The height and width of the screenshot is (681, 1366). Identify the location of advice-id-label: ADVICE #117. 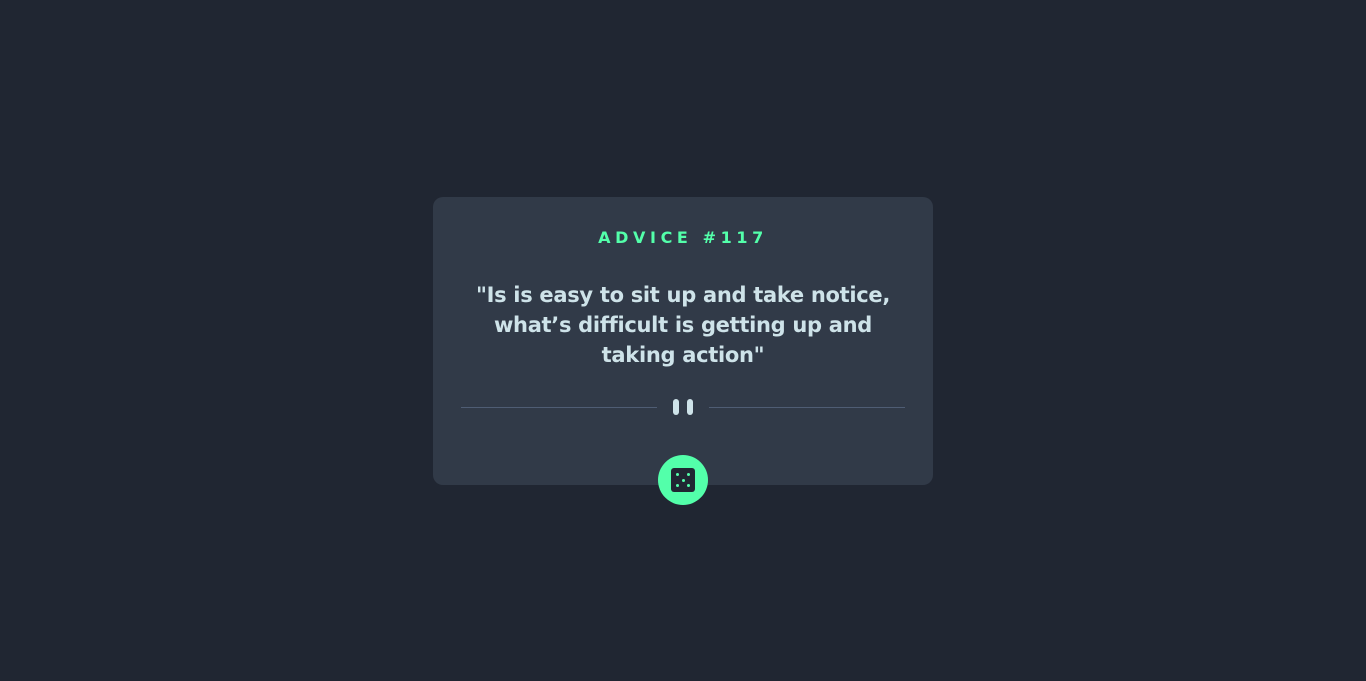
(683, 237).